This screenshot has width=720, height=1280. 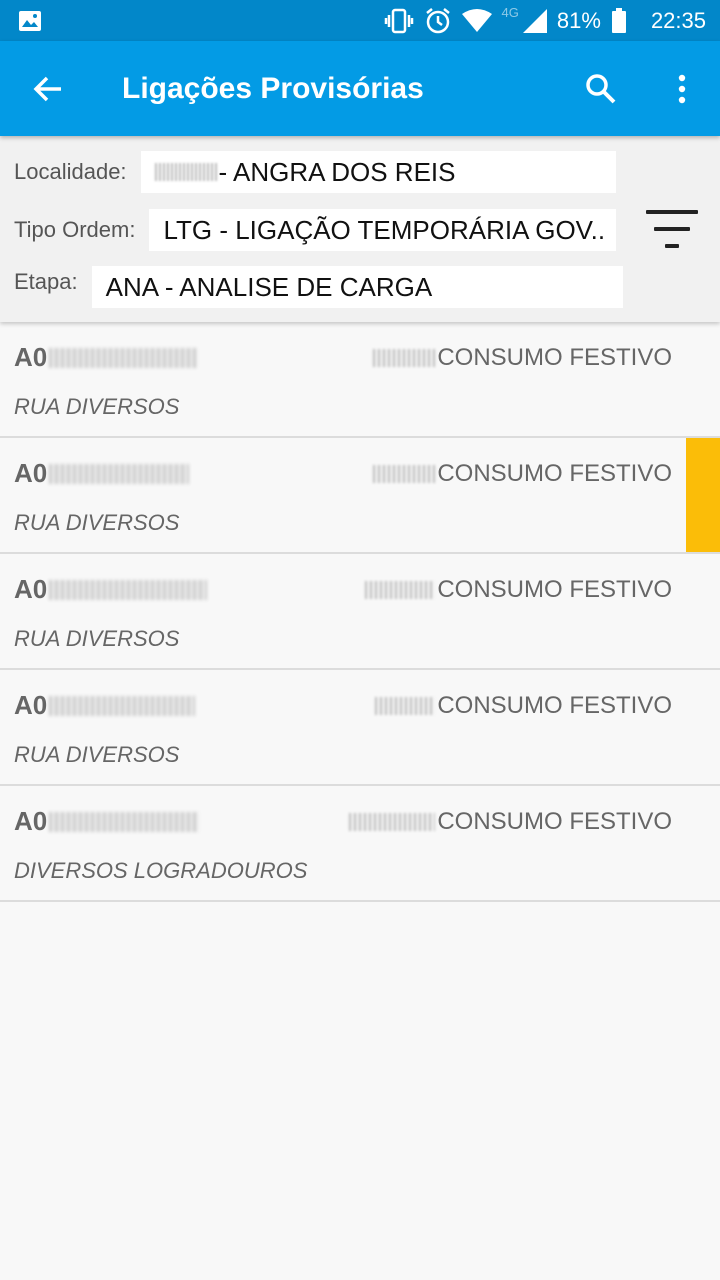 I want to click on tipo-ordem-value: LTG - LIGAÇÃO TEMPORÁRIA GOV.., so click(x=384, y=229).